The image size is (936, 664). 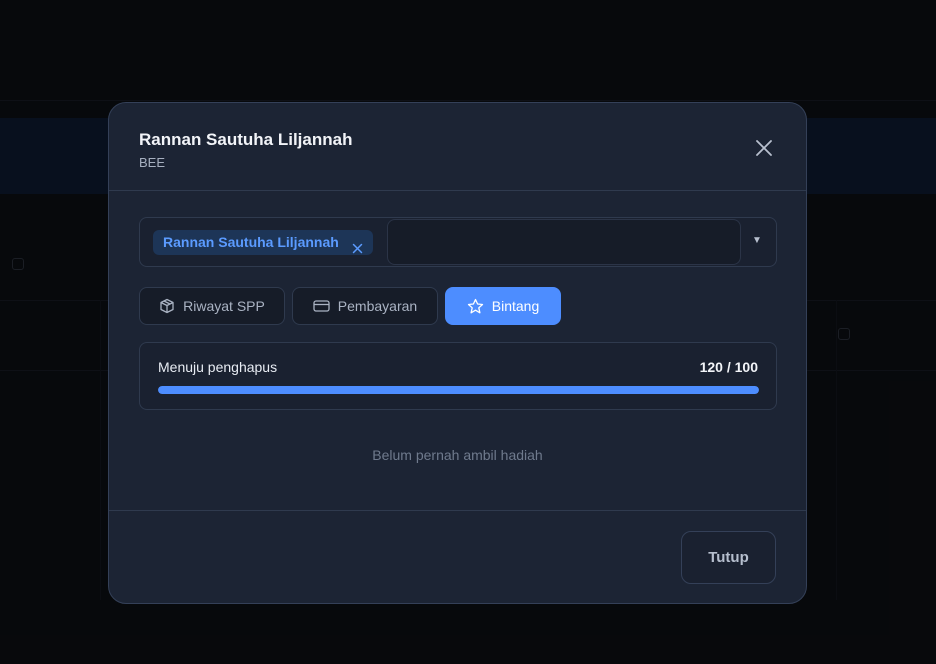 I want to click on progress-bar-fill, so click(x=458, y=390).